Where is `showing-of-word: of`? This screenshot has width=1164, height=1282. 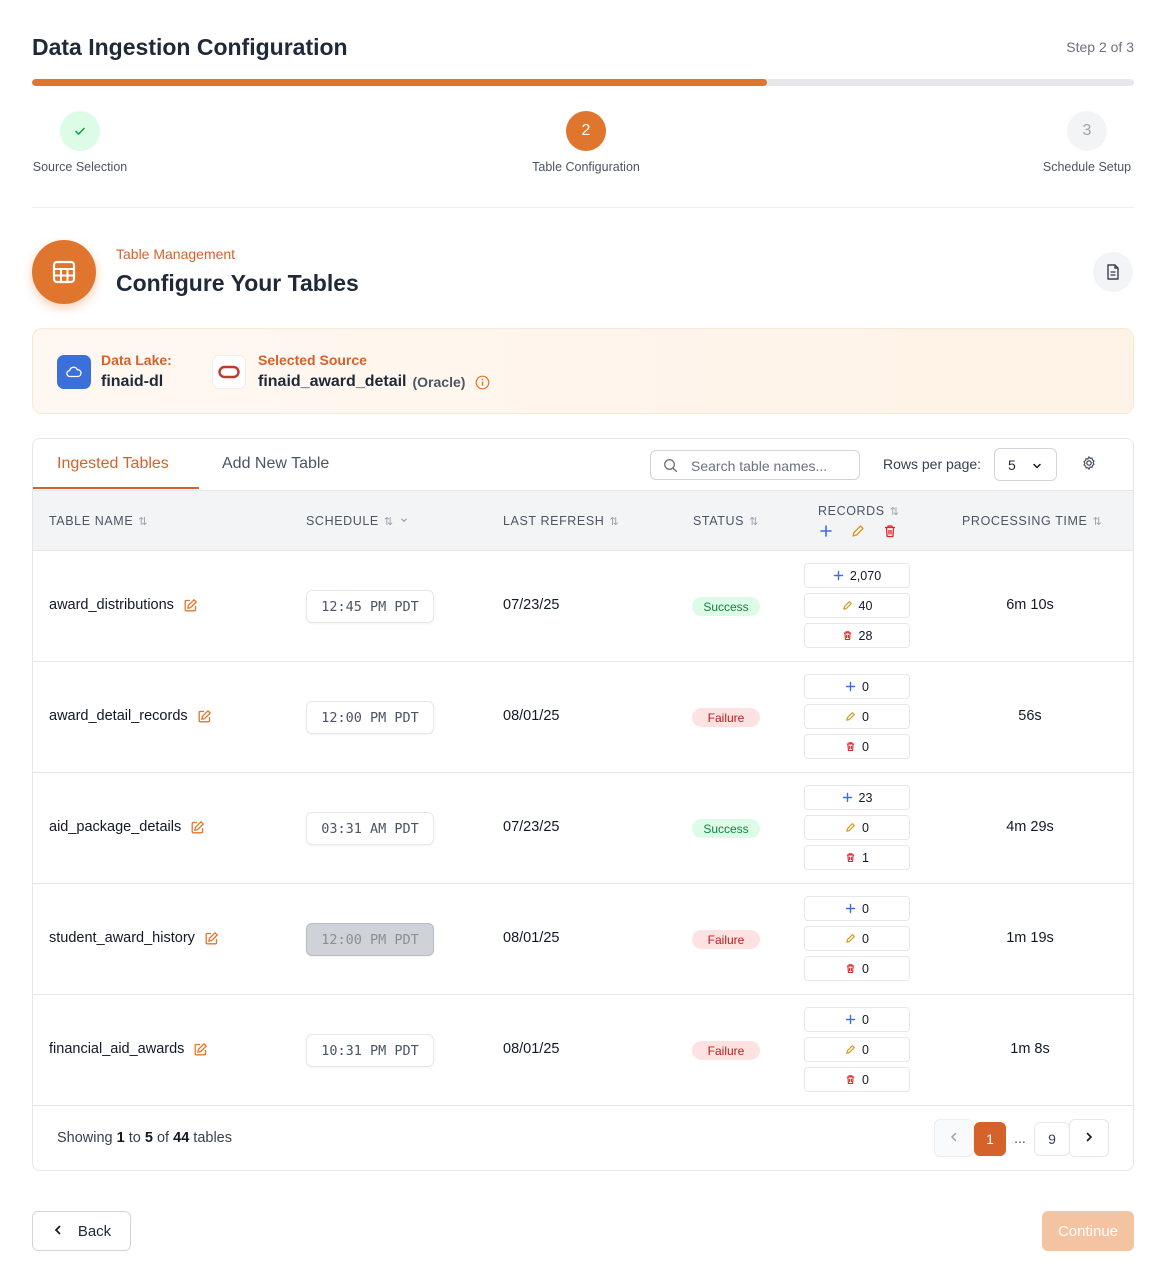
showing-of-word: of is located at coordinates (163, 1138).